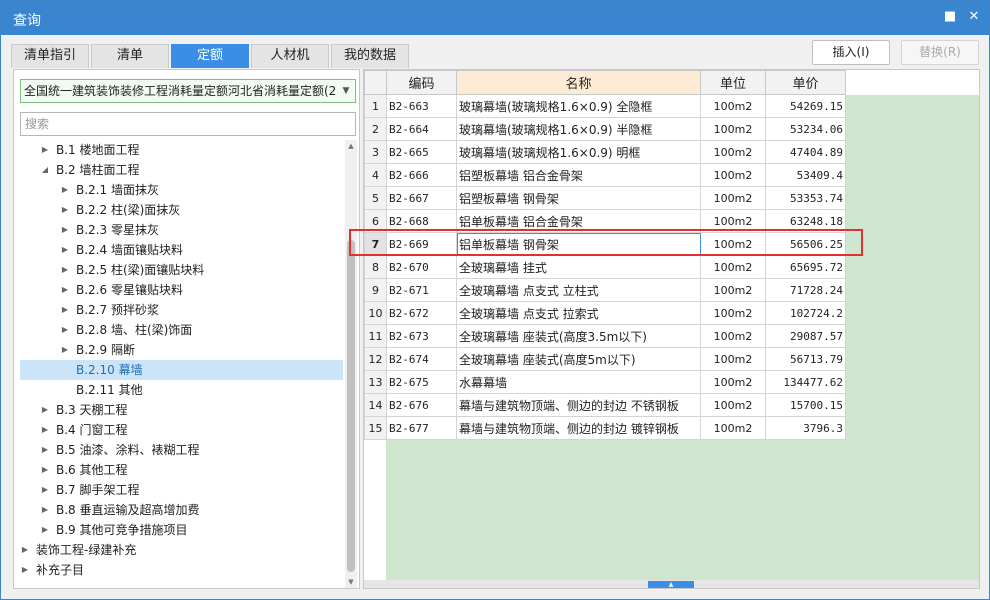 The image size is (990, 600). I want to click on table-row: 4 B2-666 铝塑板幕墙 铝合金骨架 100m2 53409.4, so click(605, 175).